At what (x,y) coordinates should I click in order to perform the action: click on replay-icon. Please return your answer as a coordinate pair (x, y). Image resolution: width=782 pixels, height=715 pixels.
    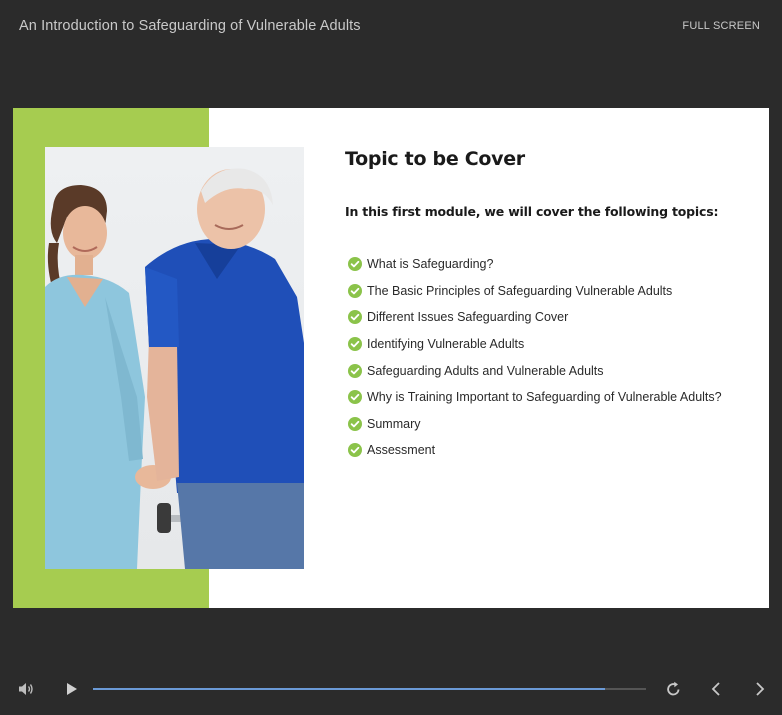
    Looking at the image, I should click on (673, 689).